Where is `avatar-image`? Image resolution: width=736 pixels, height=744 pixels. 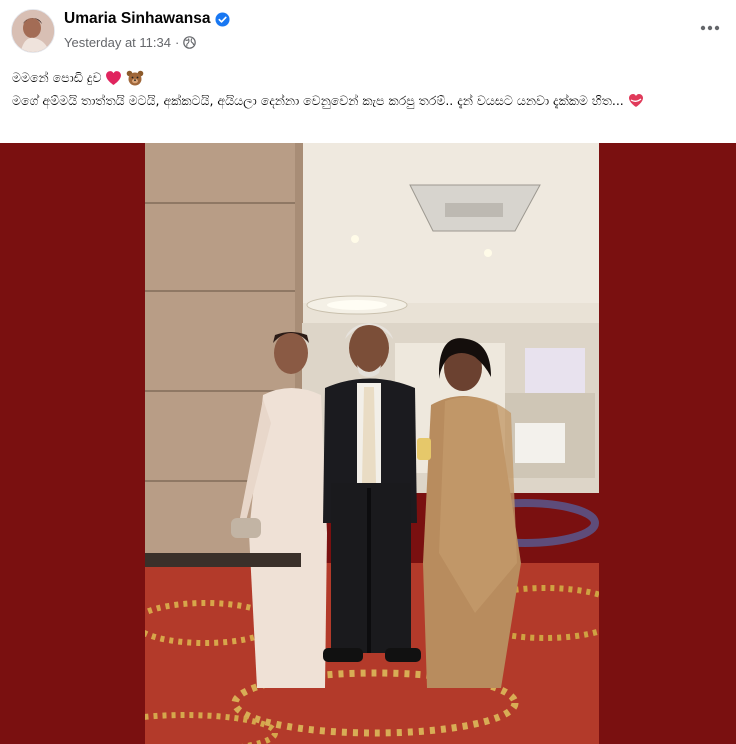
avatar-image is located at coordinates (33, 31).